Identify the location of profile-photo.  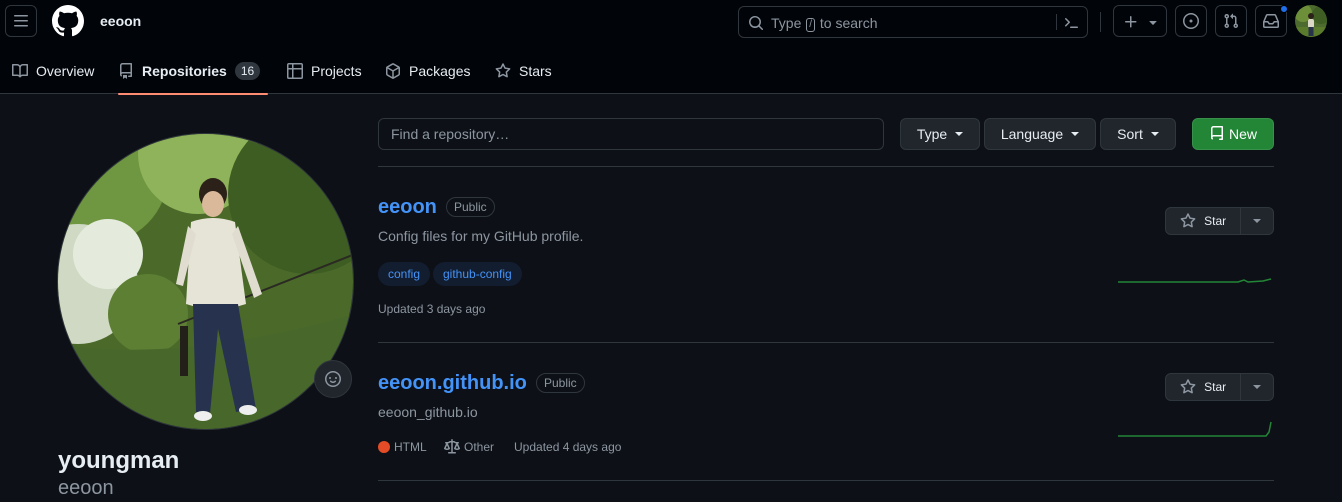
(205, 281).